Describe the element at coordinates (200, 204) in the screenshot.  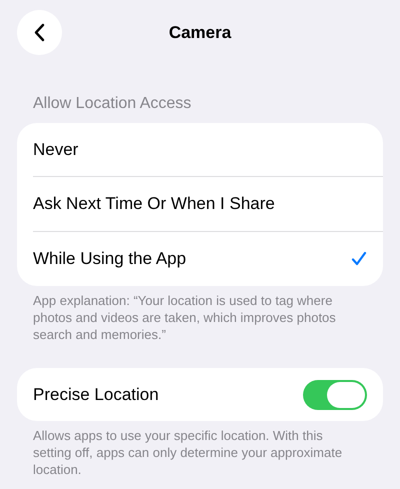
I see `location-option: Ask Next Time Or When I Share` at that location.